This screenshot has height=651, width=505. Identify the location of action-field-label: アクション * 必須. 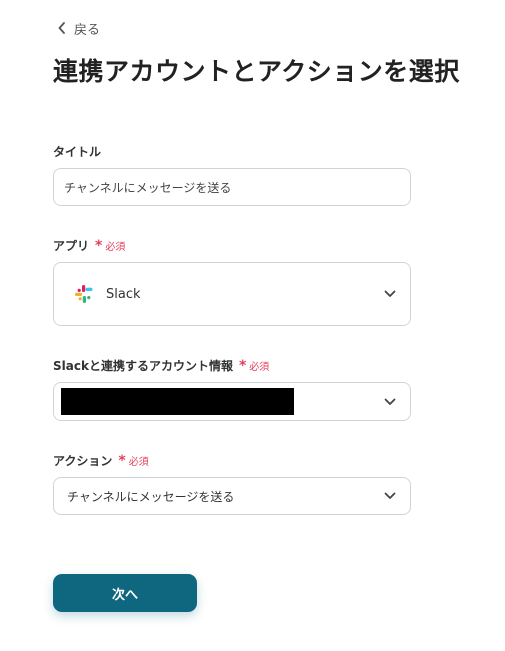
(101, 460).